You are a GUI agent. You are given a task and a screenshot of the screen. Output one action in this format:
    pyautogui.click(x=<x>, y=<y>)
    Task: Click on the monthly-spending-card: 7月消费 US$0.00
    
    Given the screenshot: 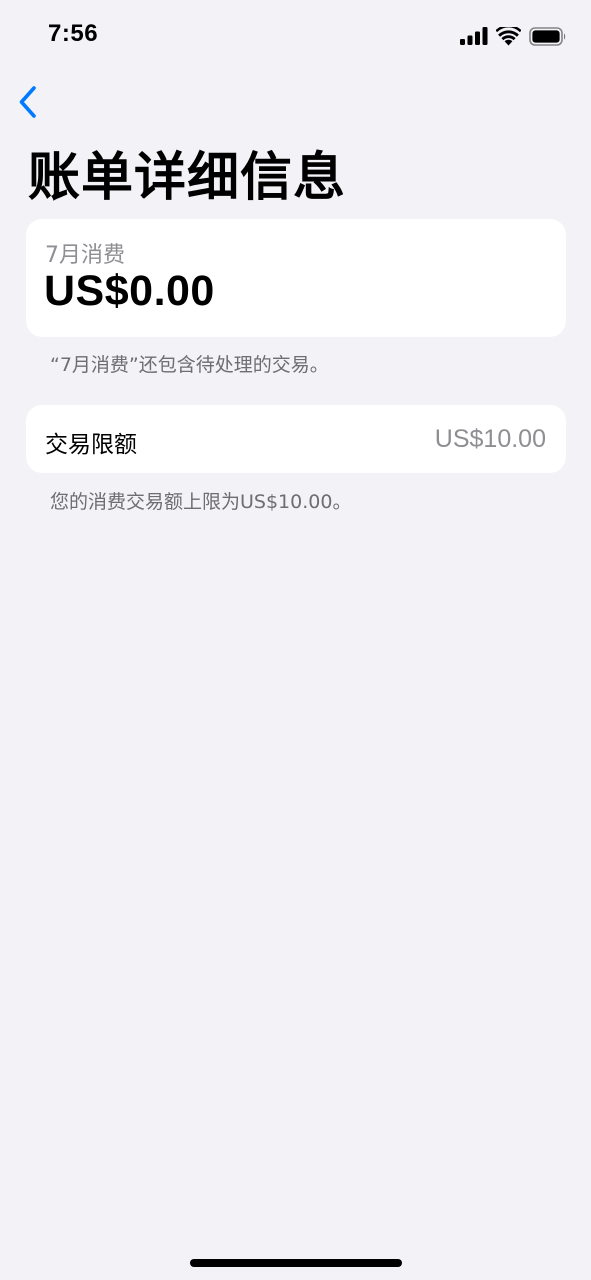 What is the action you would take?
    pyautogui.click(x=296, y=278)
    